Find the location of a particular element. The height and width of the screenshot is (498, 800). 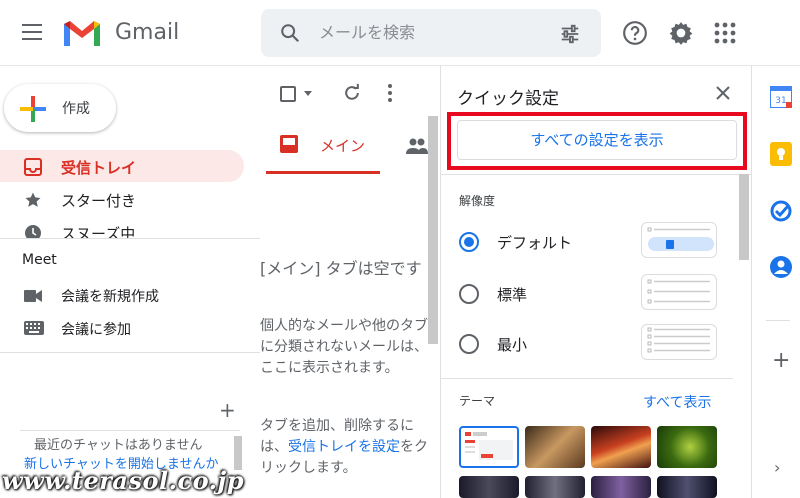

expand-panel-chevron-icon: › is located at coordinates (777, 467).